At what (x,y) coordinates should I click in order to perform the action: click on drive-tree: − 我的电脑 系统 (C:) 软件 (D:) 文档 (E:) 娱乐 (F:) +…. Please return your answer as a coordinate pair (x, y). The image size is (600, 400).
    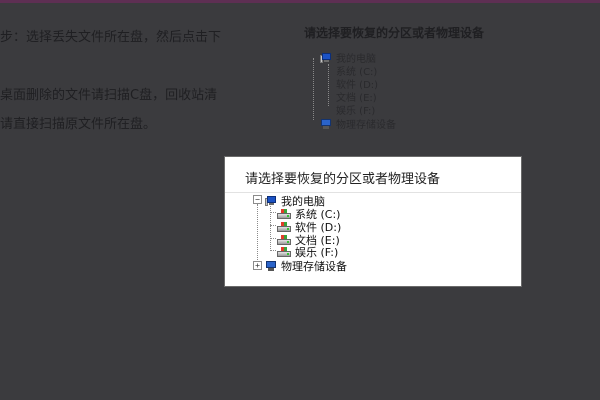
    Looking at the image, I should click on (374, 238).